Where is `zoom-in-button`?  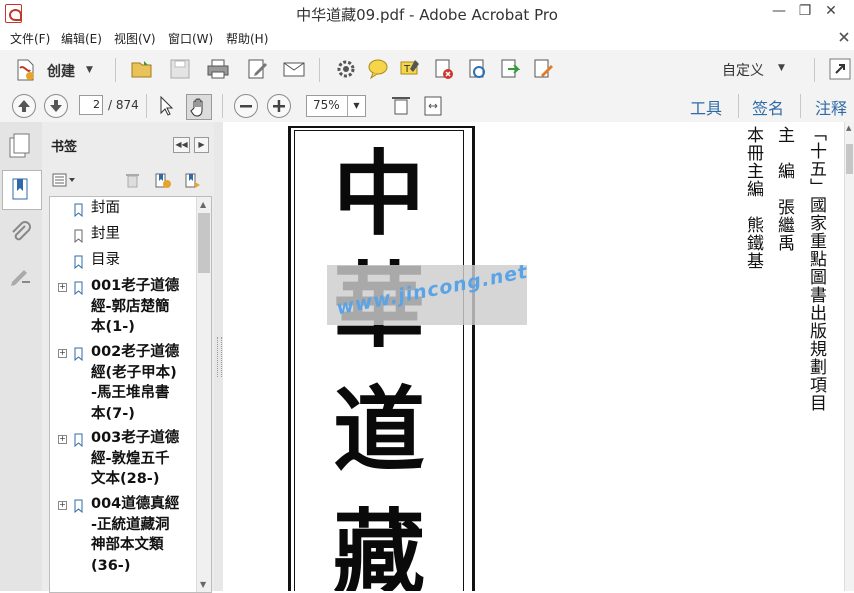 zoom-in-button is located at coordinates (279, 106).